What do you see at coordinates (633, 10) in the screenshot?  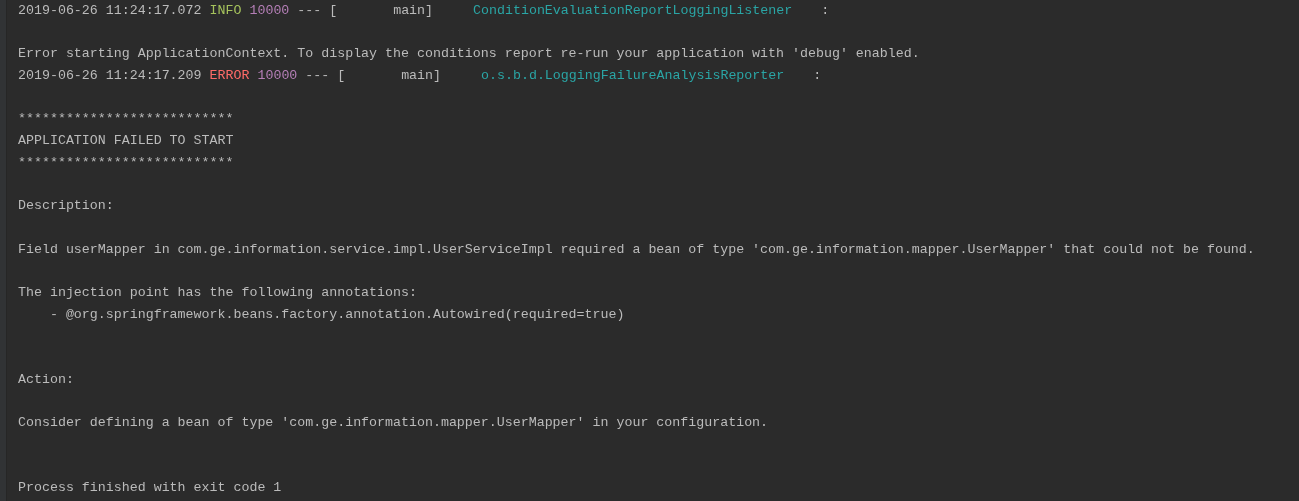 I see `logger-name: ConditionEvaluationReportLoggingListener` at bounding box center [633, 10].